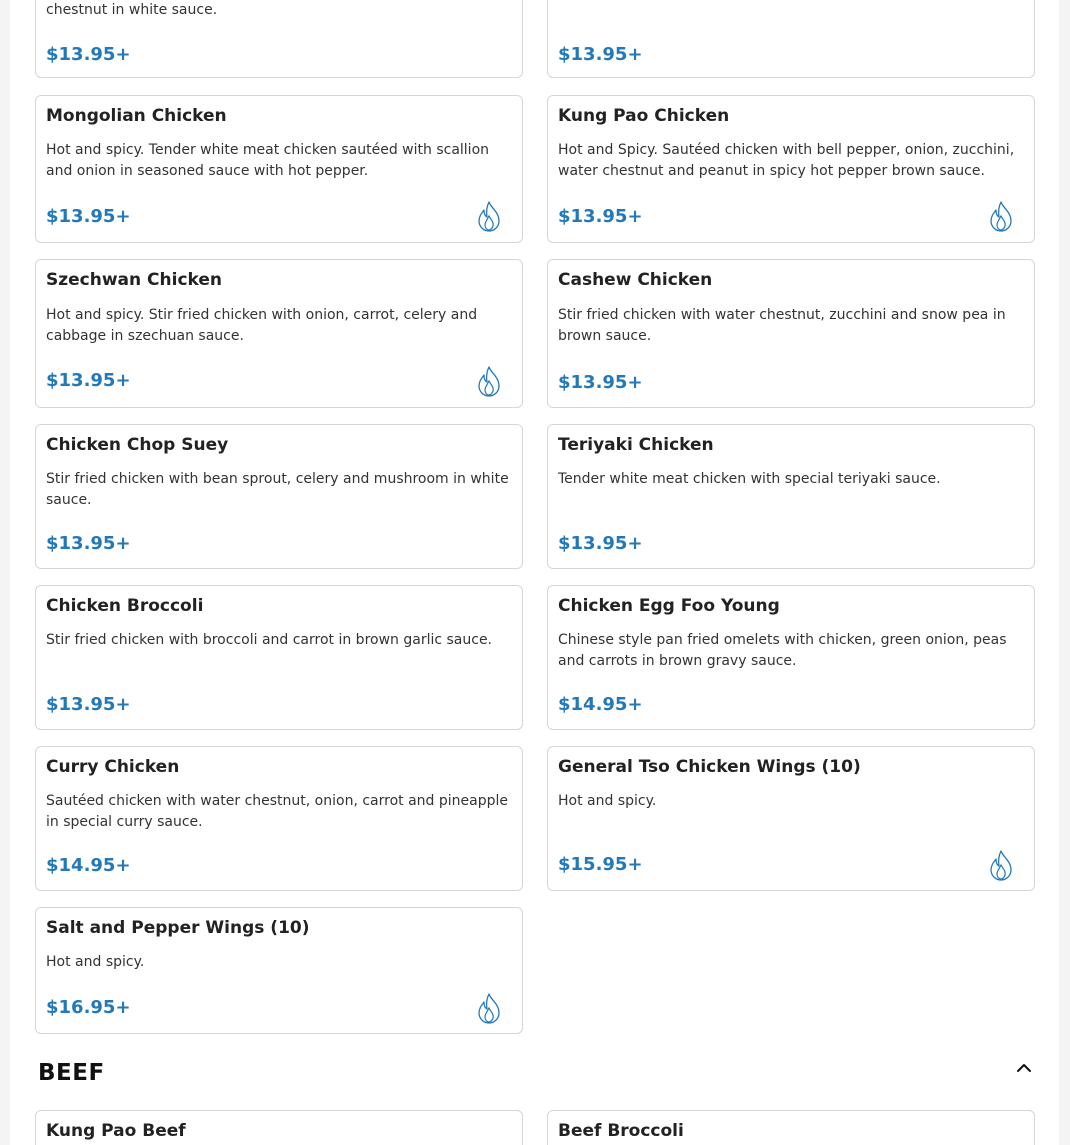  I want to click on item-title: Curry Chicken, so click(113, 767).